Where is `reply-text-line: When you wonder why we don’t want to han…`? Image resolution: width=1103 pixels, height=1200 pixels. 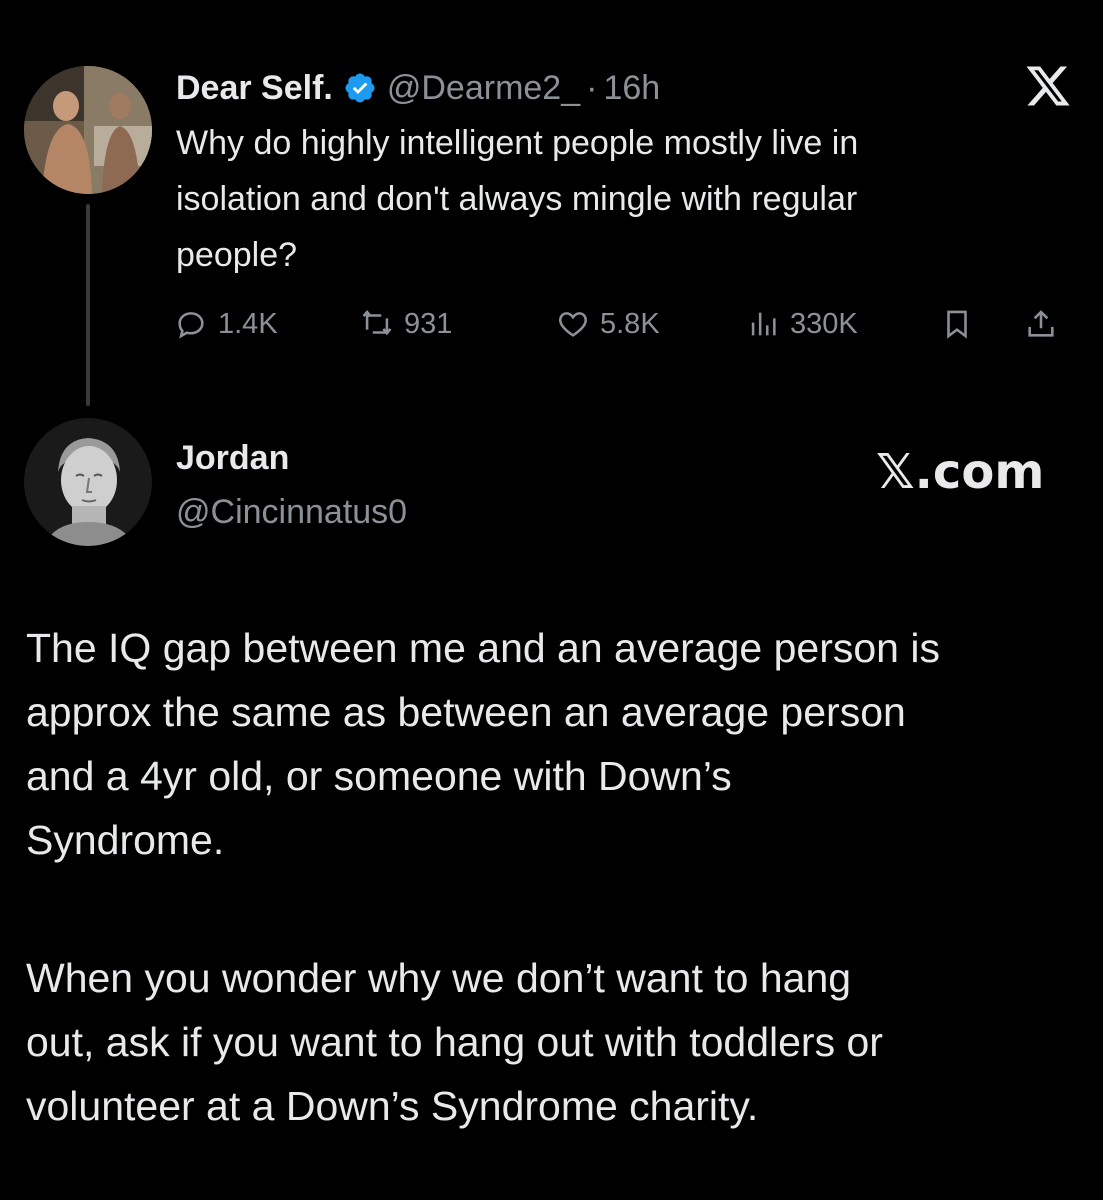
reply-text-line: When you wonder why we don’t want to han… is located at coordinates (439, 978).